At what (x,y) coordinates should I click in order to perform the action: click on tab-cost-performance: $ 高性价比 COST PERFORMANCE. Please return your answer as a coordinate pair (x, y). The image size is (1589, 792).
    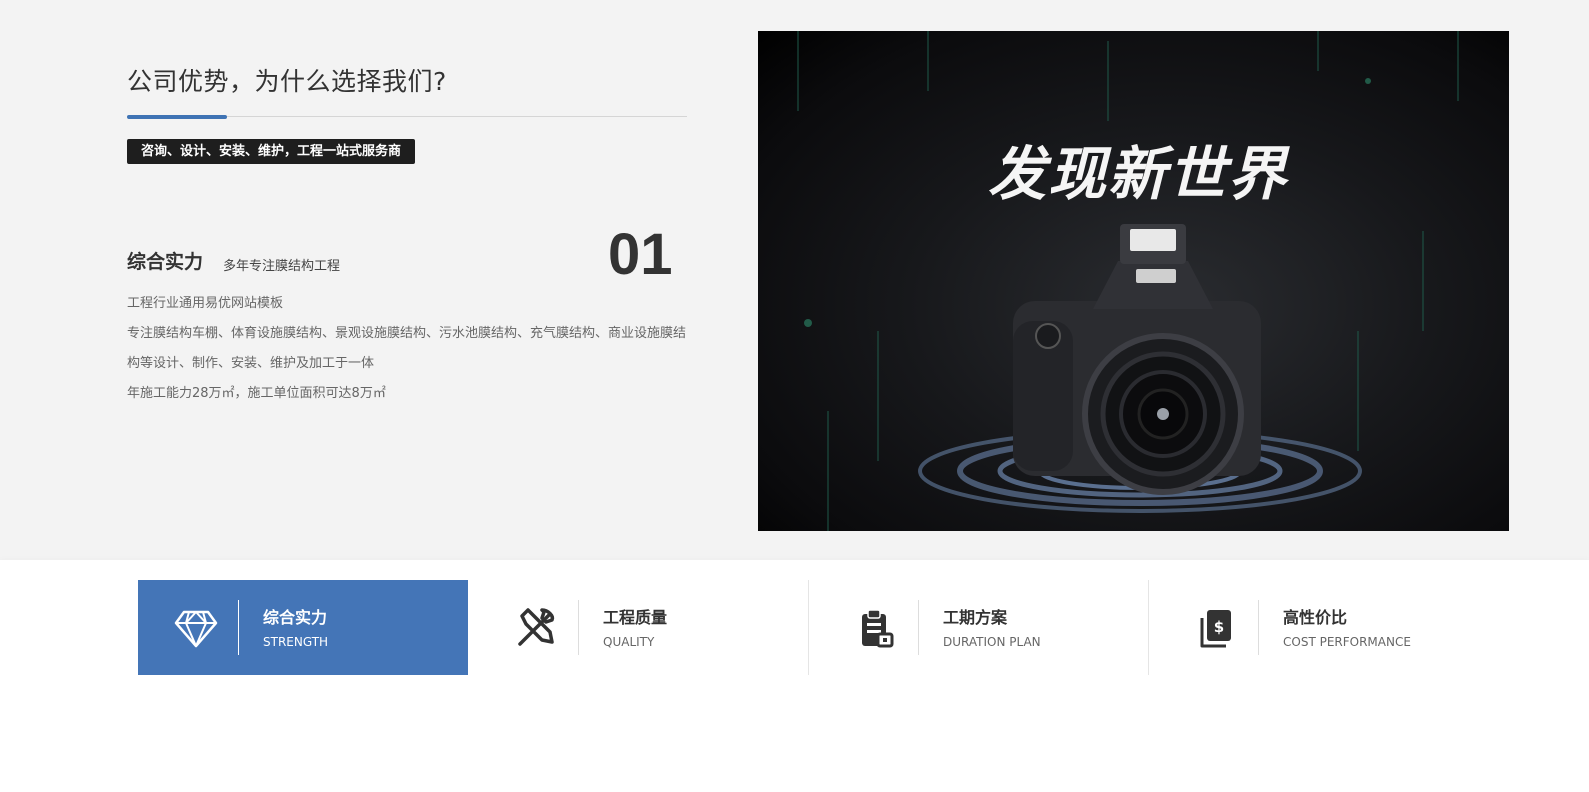
    Looking at the image, I should click on (1323, 627).